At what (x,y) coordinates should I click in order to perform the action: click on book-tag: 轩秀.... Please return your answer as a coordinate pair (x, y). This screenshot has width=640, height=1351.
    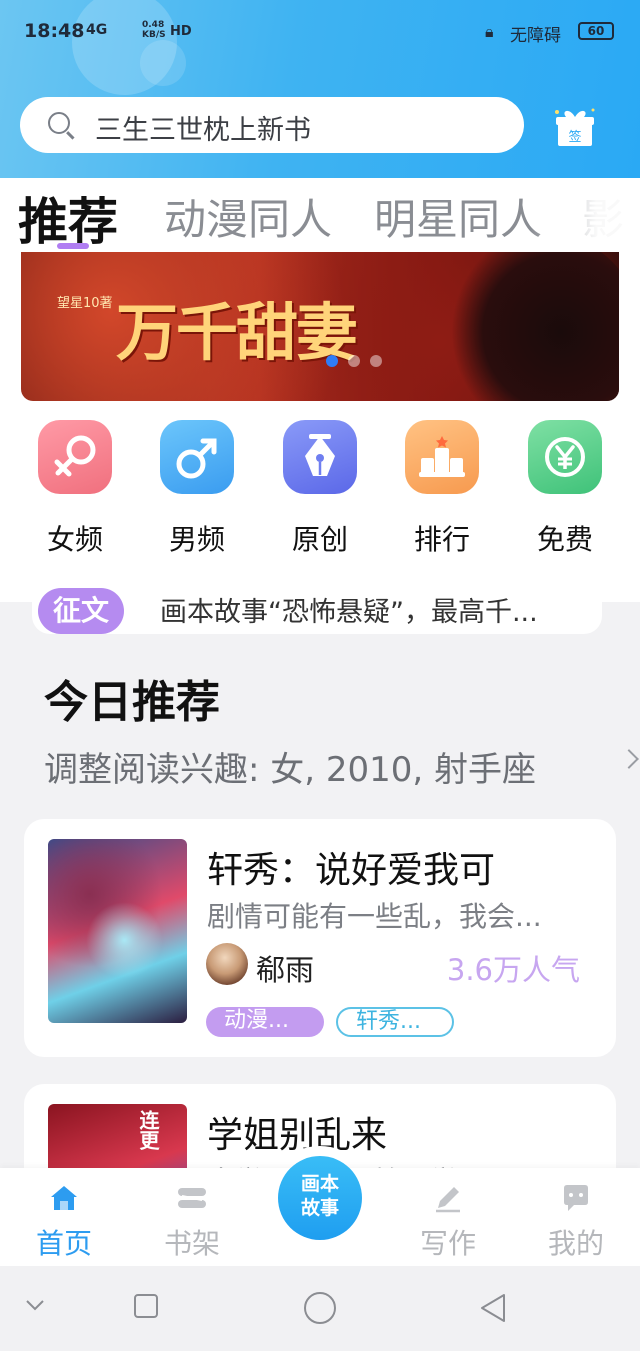
    Looking at the image, I should click on (395, 1022).